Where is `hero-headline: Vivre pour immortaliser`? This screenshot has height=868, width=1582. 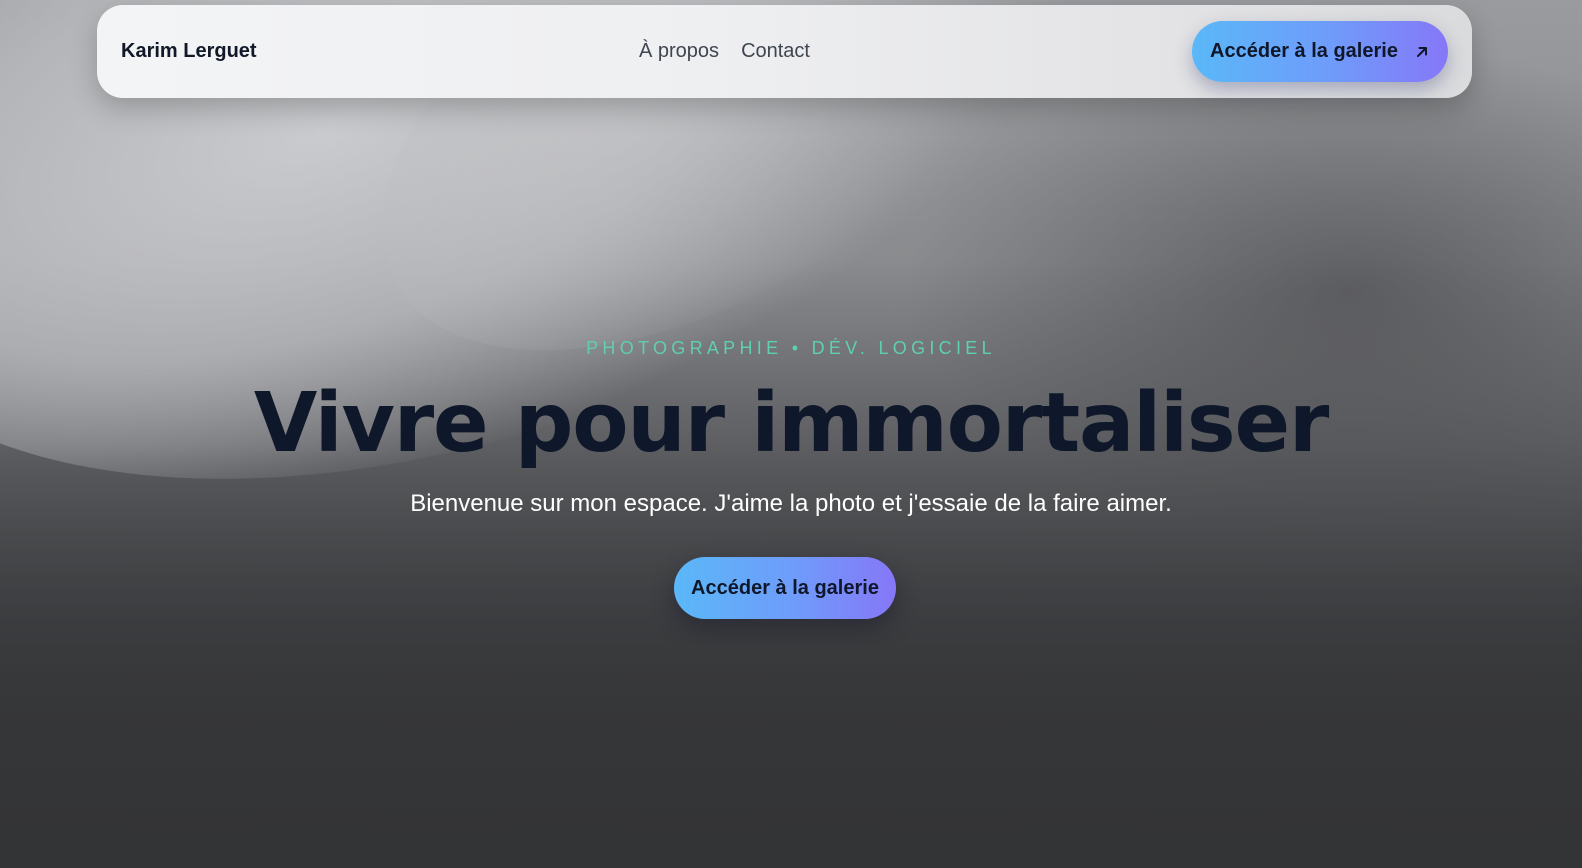 hero-headline: Vivre pour immortaliser is located at coordinates (791, 423).